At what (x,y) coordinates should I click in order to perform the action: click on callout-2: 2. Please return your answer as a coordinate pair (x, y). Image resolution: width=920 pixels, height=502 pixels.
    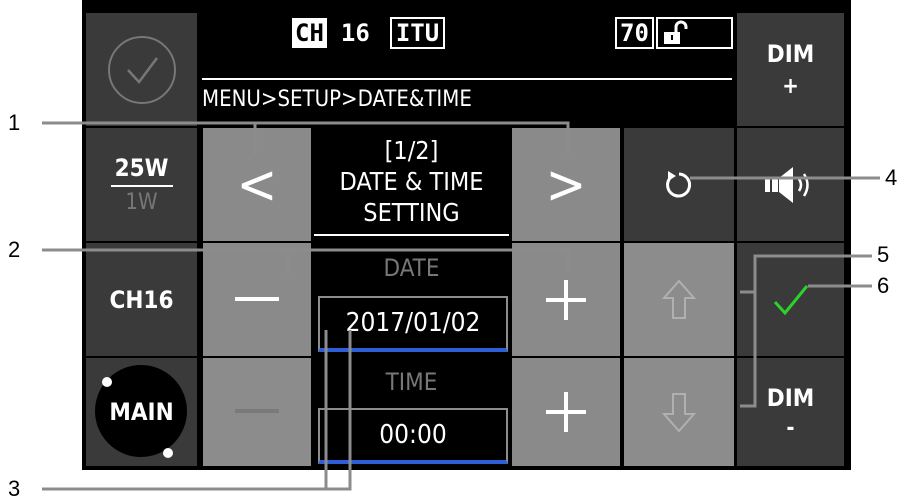
    Looking at the image, I should click on (14, 249).